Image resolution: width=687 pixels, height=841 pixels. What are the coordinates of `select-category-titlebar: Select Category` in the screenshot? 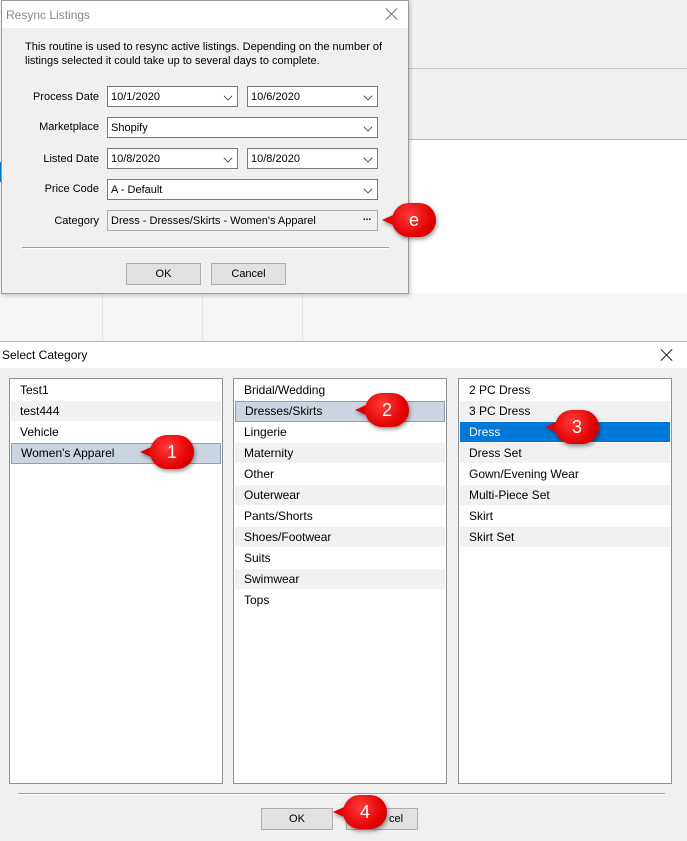 It's located at (343, 355).